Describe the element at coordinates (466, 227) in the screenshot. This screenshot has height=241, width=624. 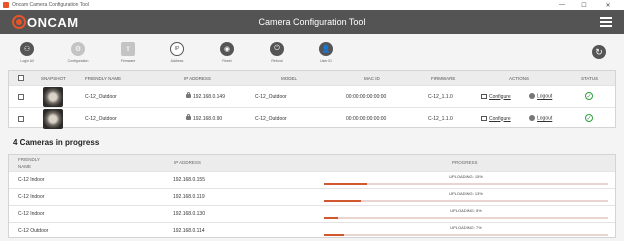
I see `progress-status-text: UPLOADING: 7%` at that location.